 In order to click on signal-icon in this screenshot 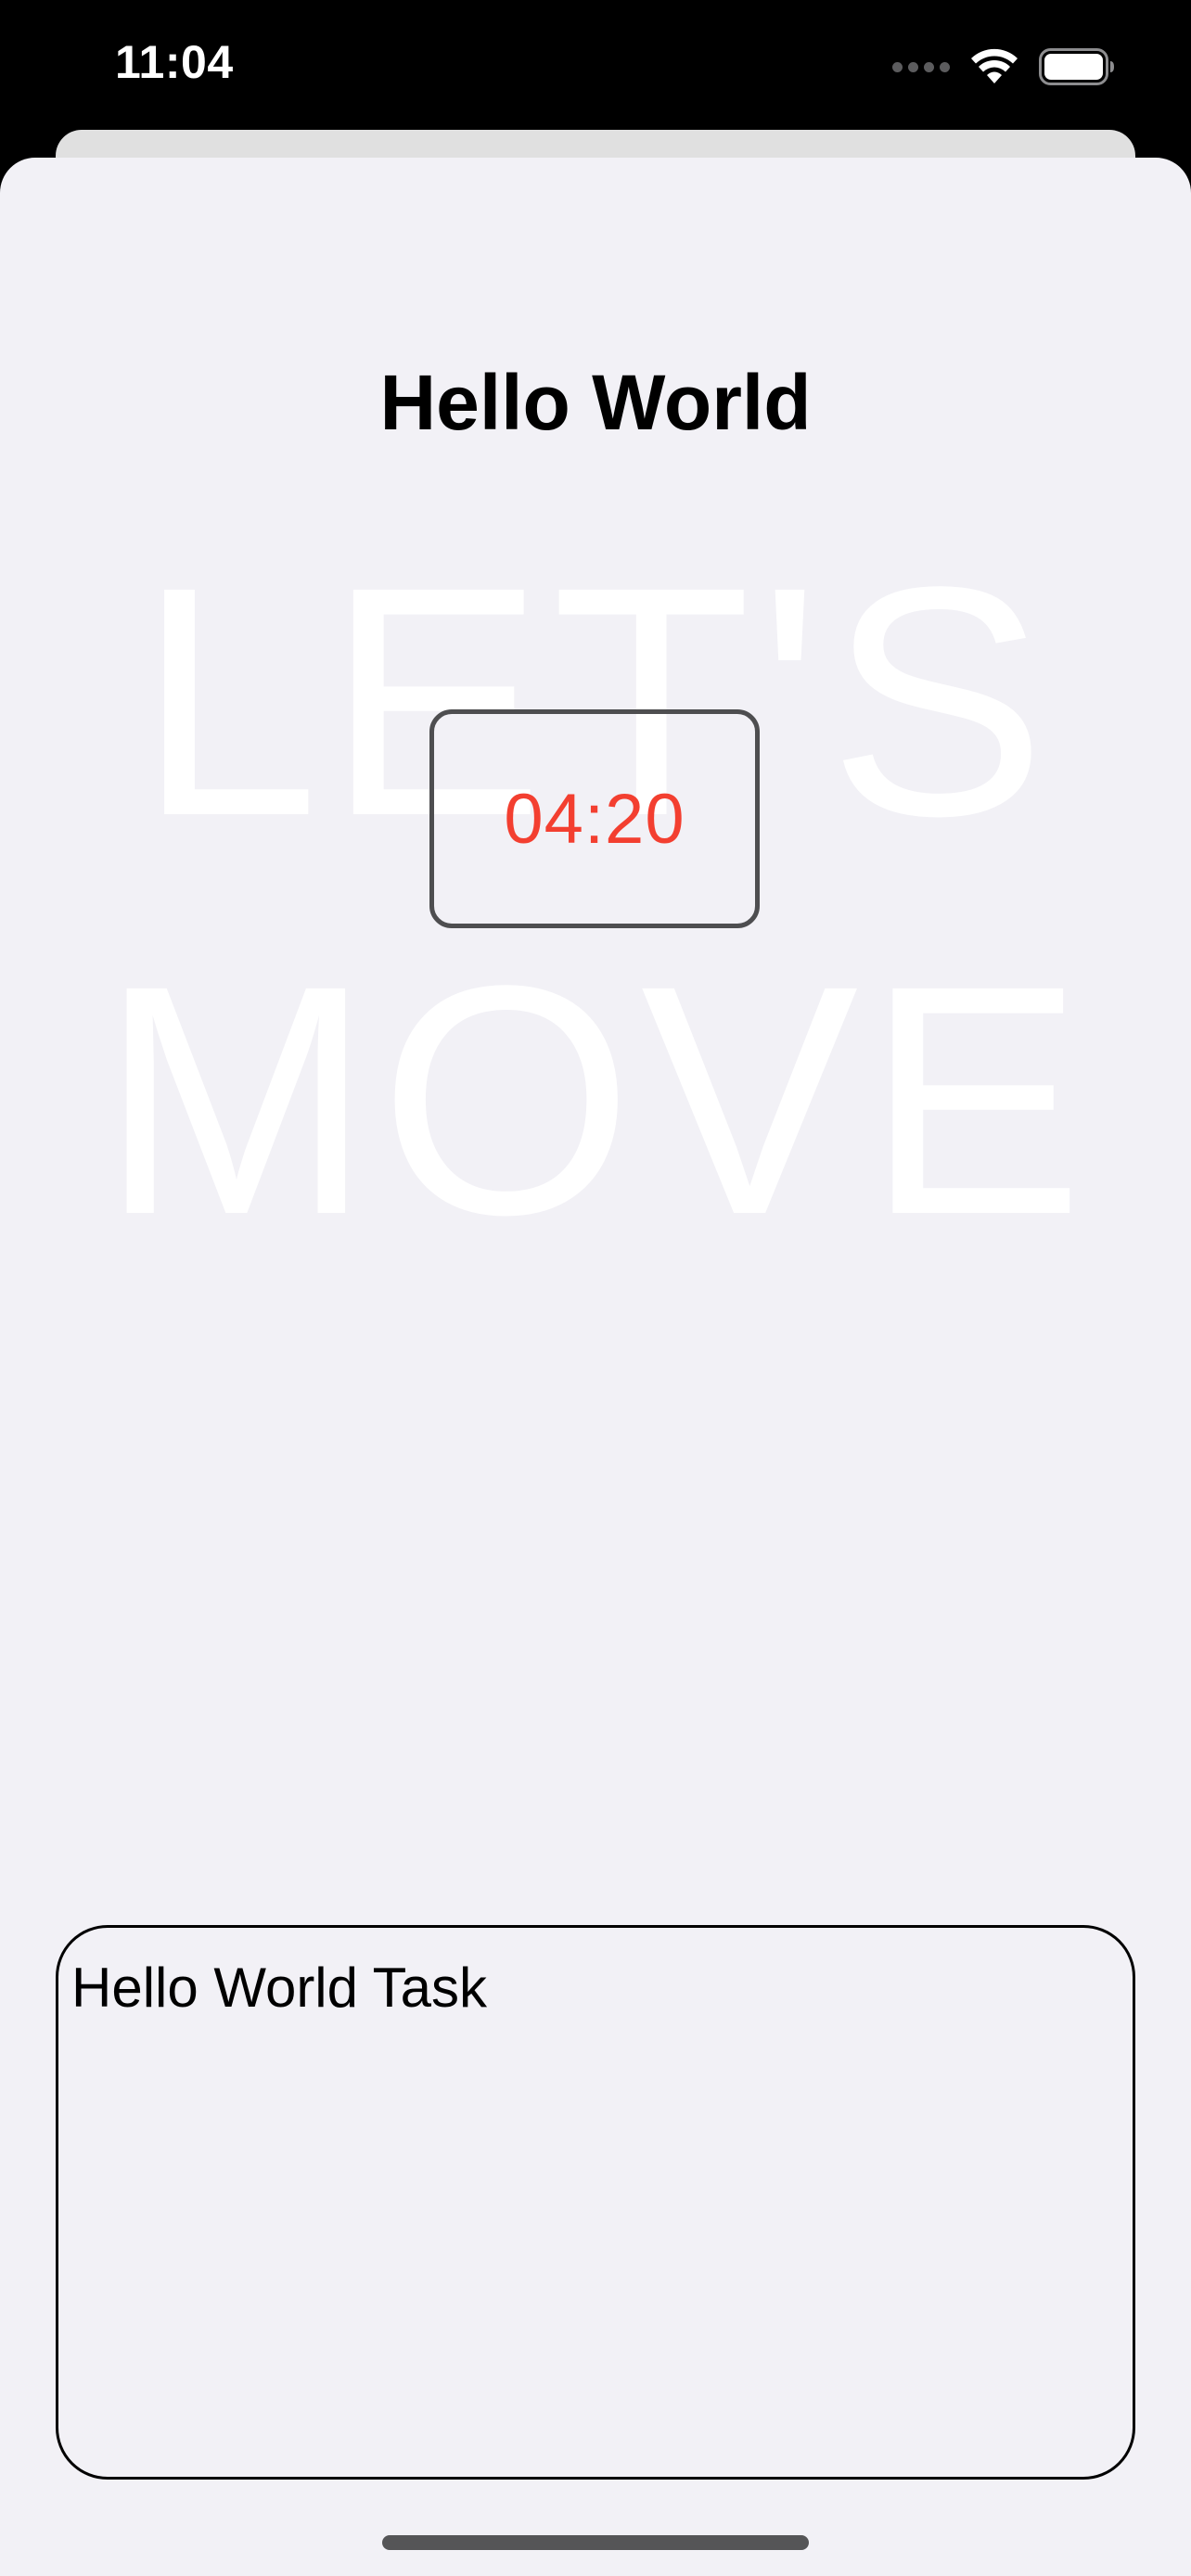, I will do `click(921, 66)`.